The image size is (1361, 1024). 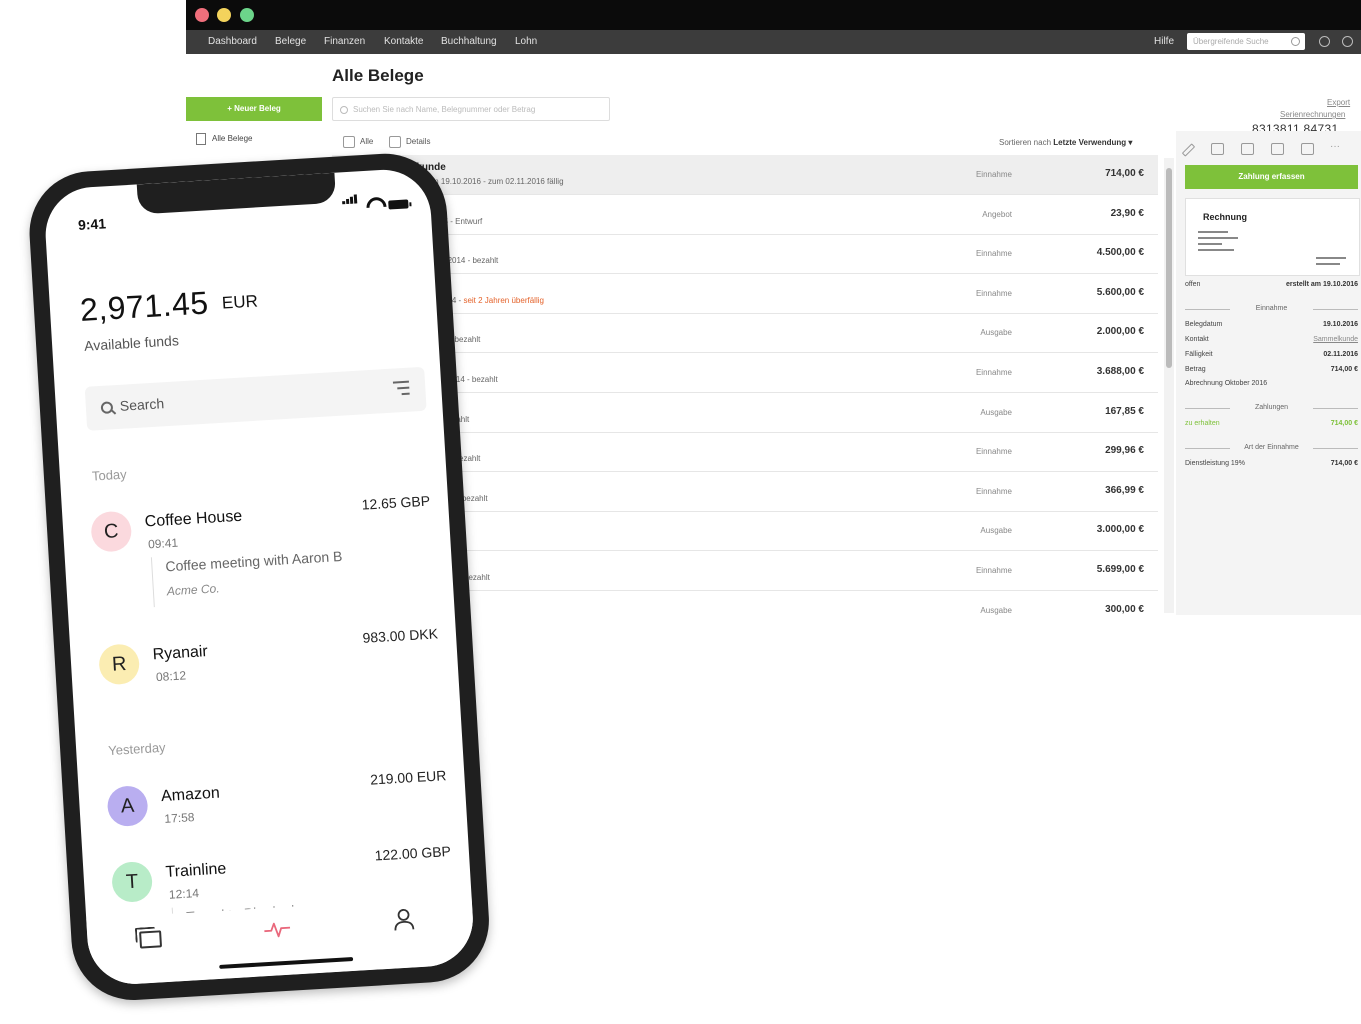 I want to click on payments-value: 714,00 €, so click(x=1344, y=423).